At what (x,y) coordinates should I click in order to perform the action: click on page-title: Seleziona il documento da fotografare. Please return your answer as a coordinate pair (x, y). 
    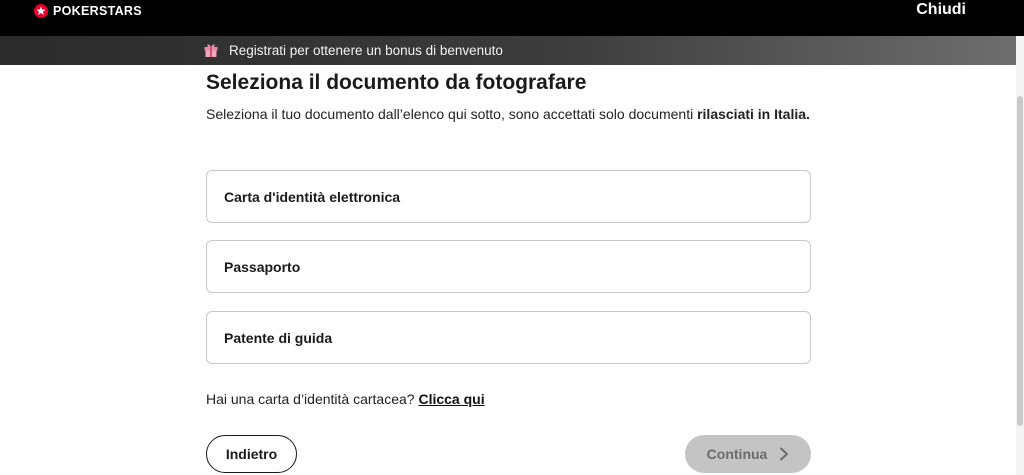
    Looking at the image, I should click on (396, 82).